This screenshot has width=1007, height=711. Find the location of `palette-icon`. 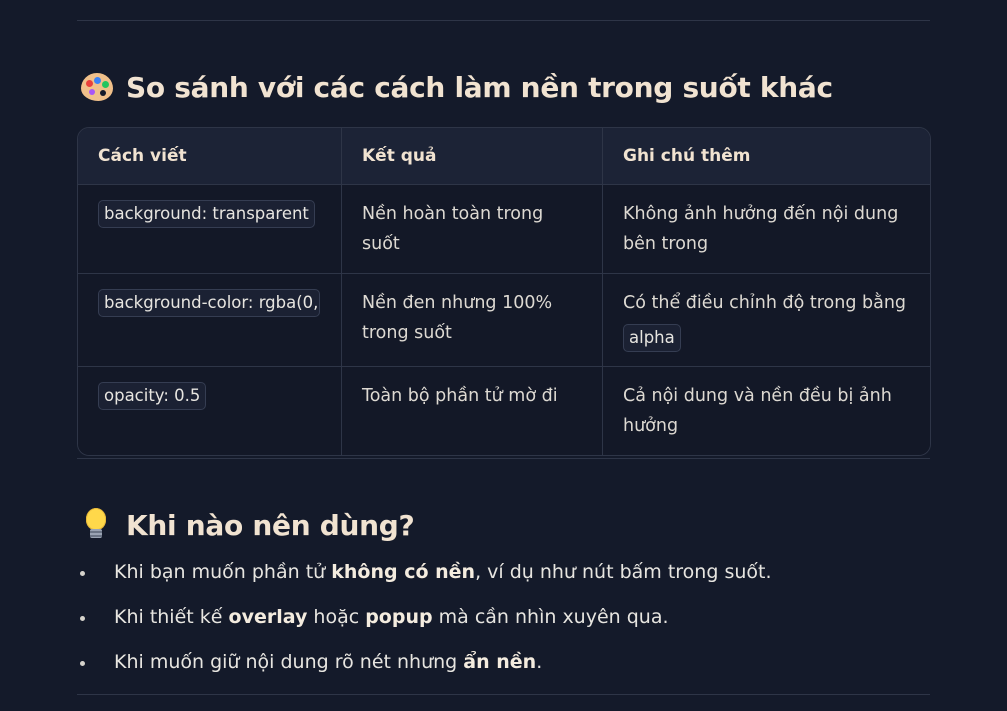

palette-icon is located at coordinates (97, 87).